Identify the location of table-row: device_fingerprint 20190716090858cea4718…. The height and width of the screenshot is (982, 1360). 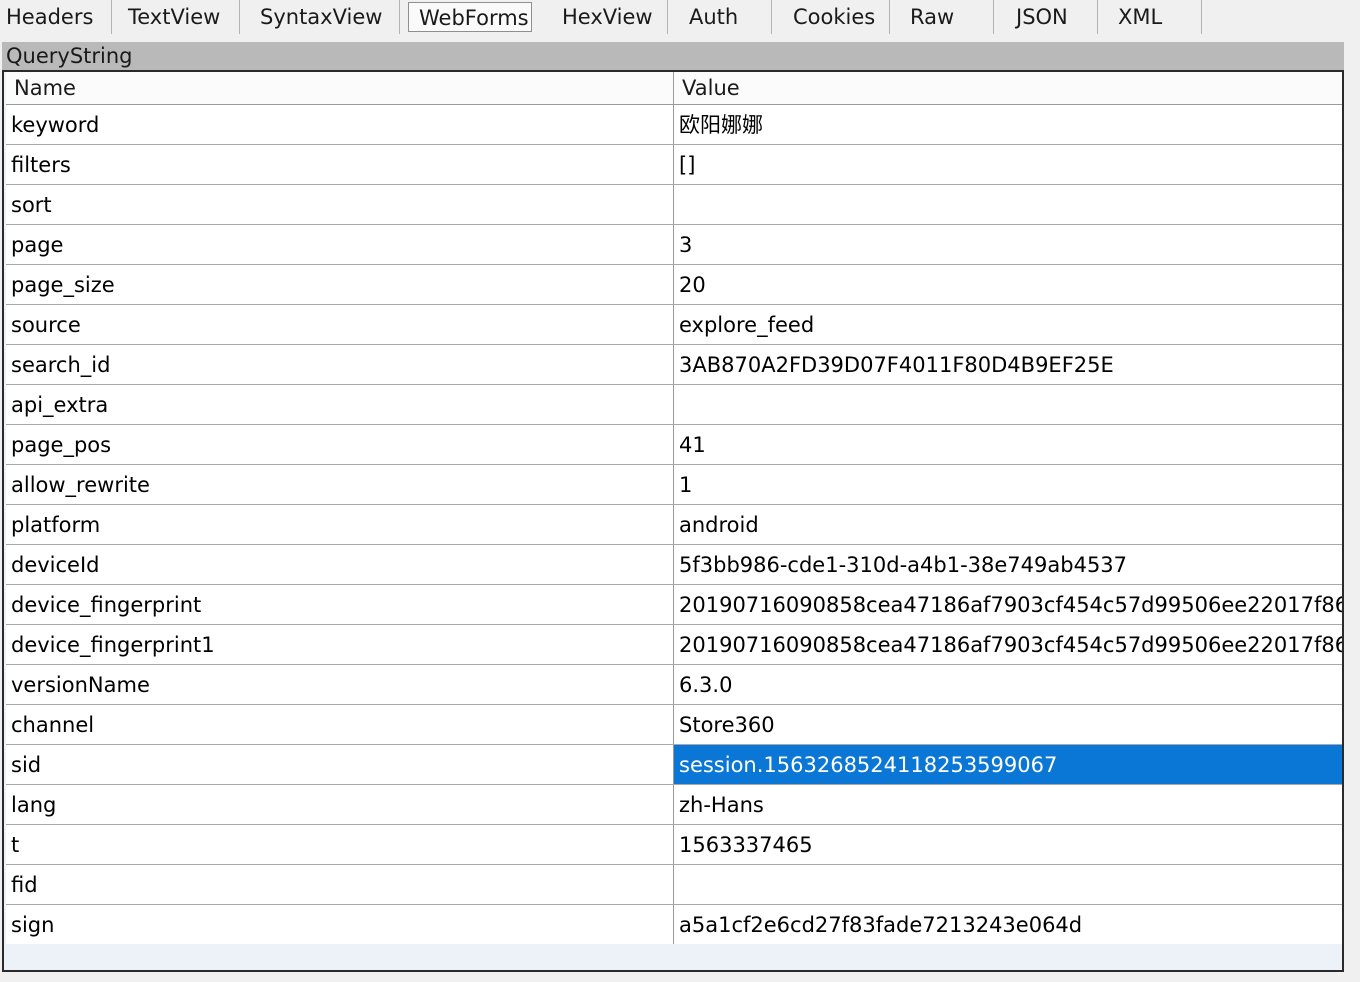
(674, 605).